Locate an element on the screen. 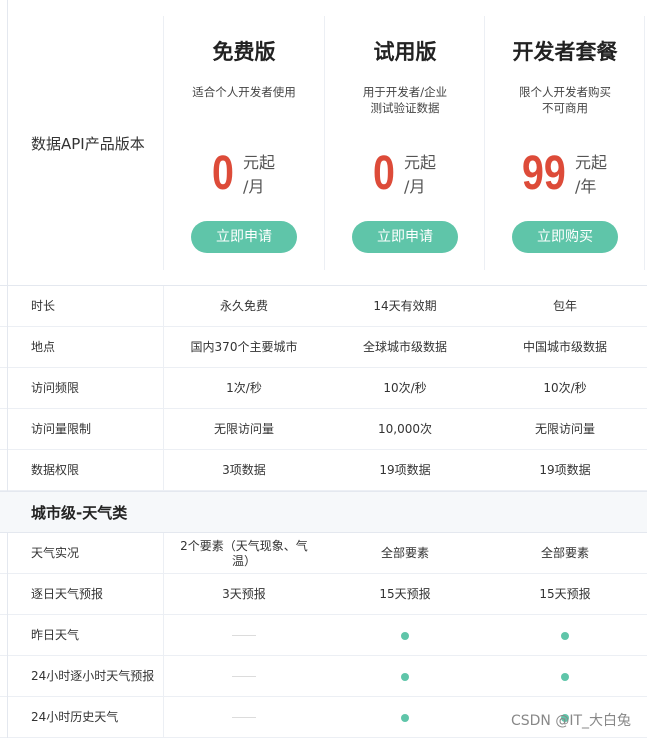 The image size is (647, 740). table-cell: 全球城市级数据 is located at coordinates (405, 347).